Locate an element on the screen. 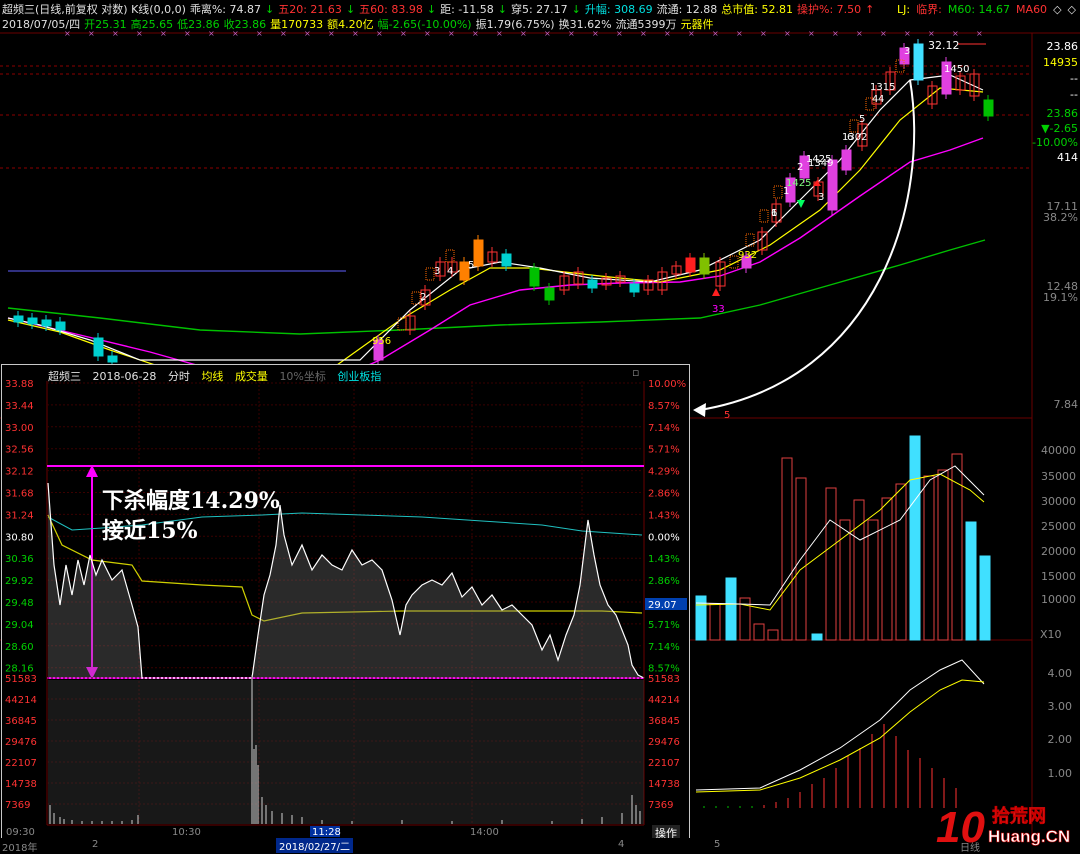 Image resolution: width=1080 pixels, height=854 pixels. inset-vol-label-left: 44214 is located at coordinates (21, 700).